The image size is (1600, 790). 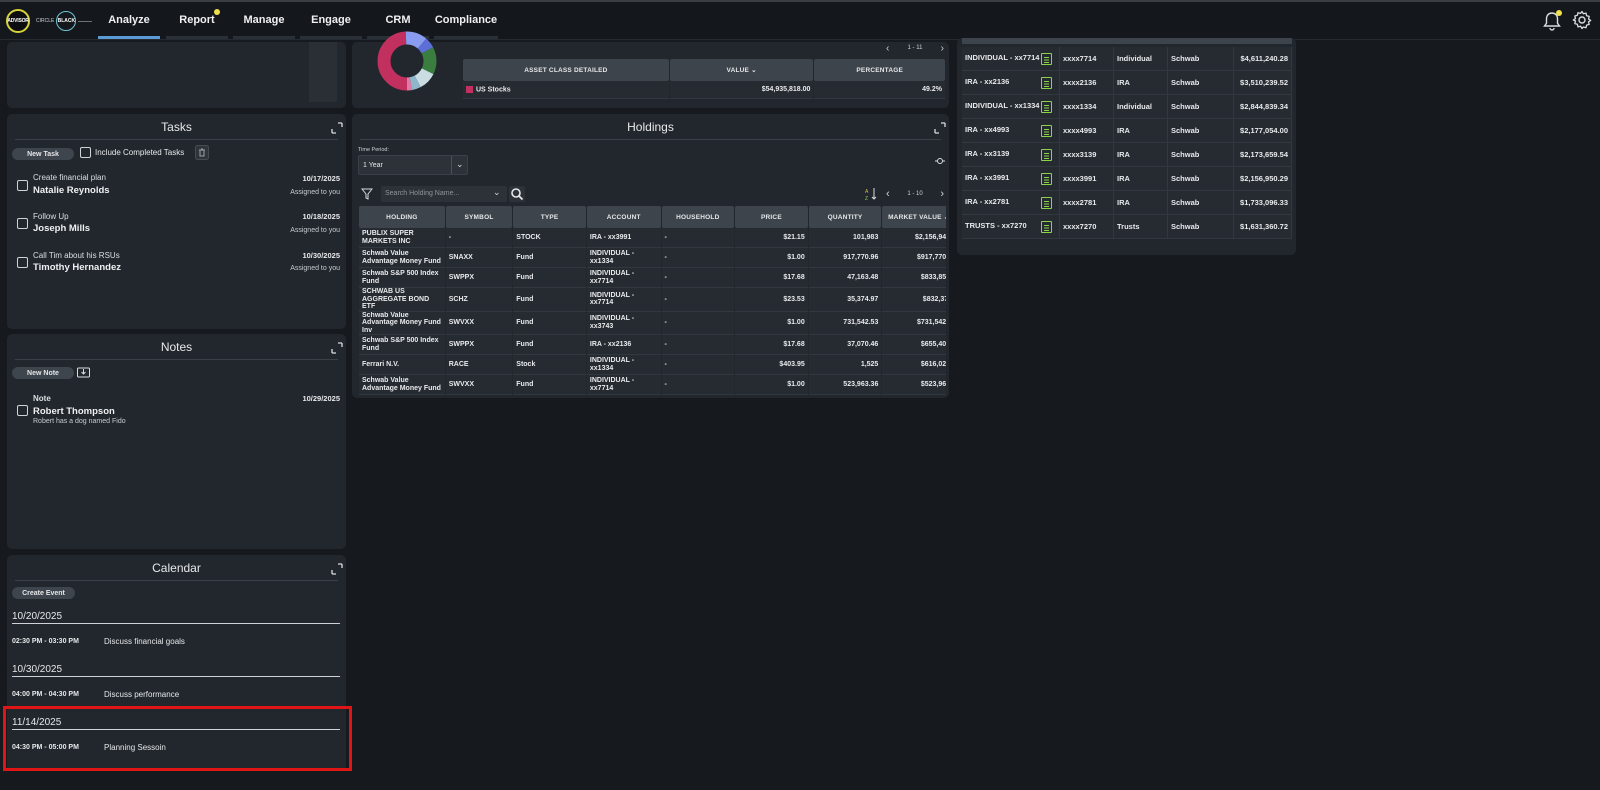 I want to click on table-cell: xxxx3991, so click(x=1087, y=179).